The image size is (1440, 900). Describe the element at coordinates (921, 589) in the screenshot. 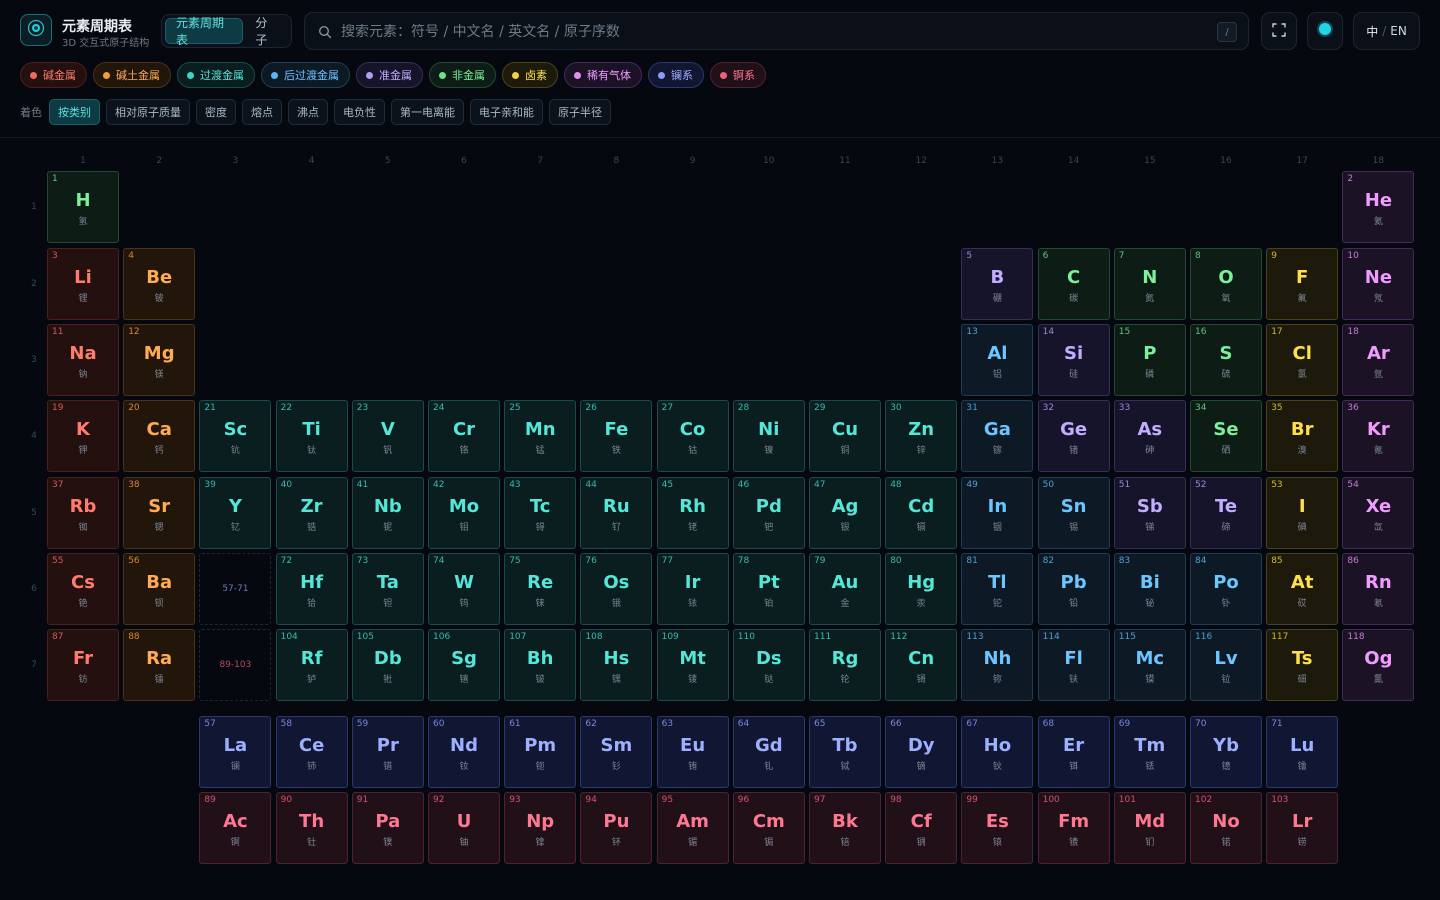

I see `element-tile-hg: 80 Hg 汞` at that location.